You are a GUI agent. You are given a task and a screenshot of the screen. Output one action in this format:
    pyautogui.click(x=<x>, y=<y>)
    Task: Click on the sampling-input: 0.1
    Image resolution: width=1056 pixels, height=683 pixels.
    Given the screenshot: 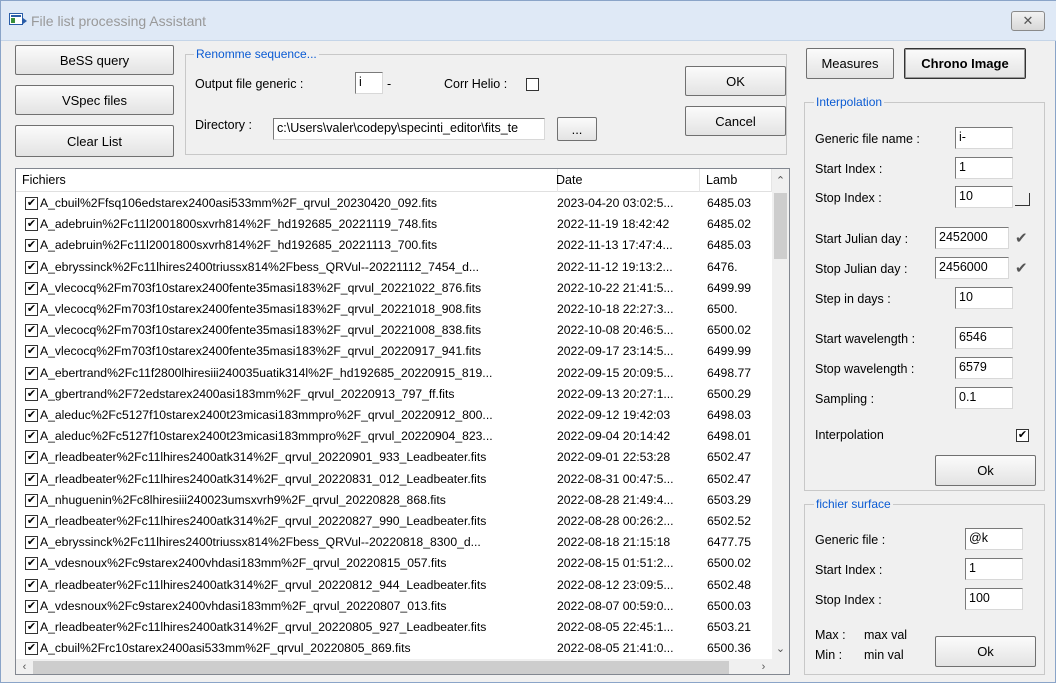 What is the action you would take?
    pyautogui.click(x=984, y=398)
    